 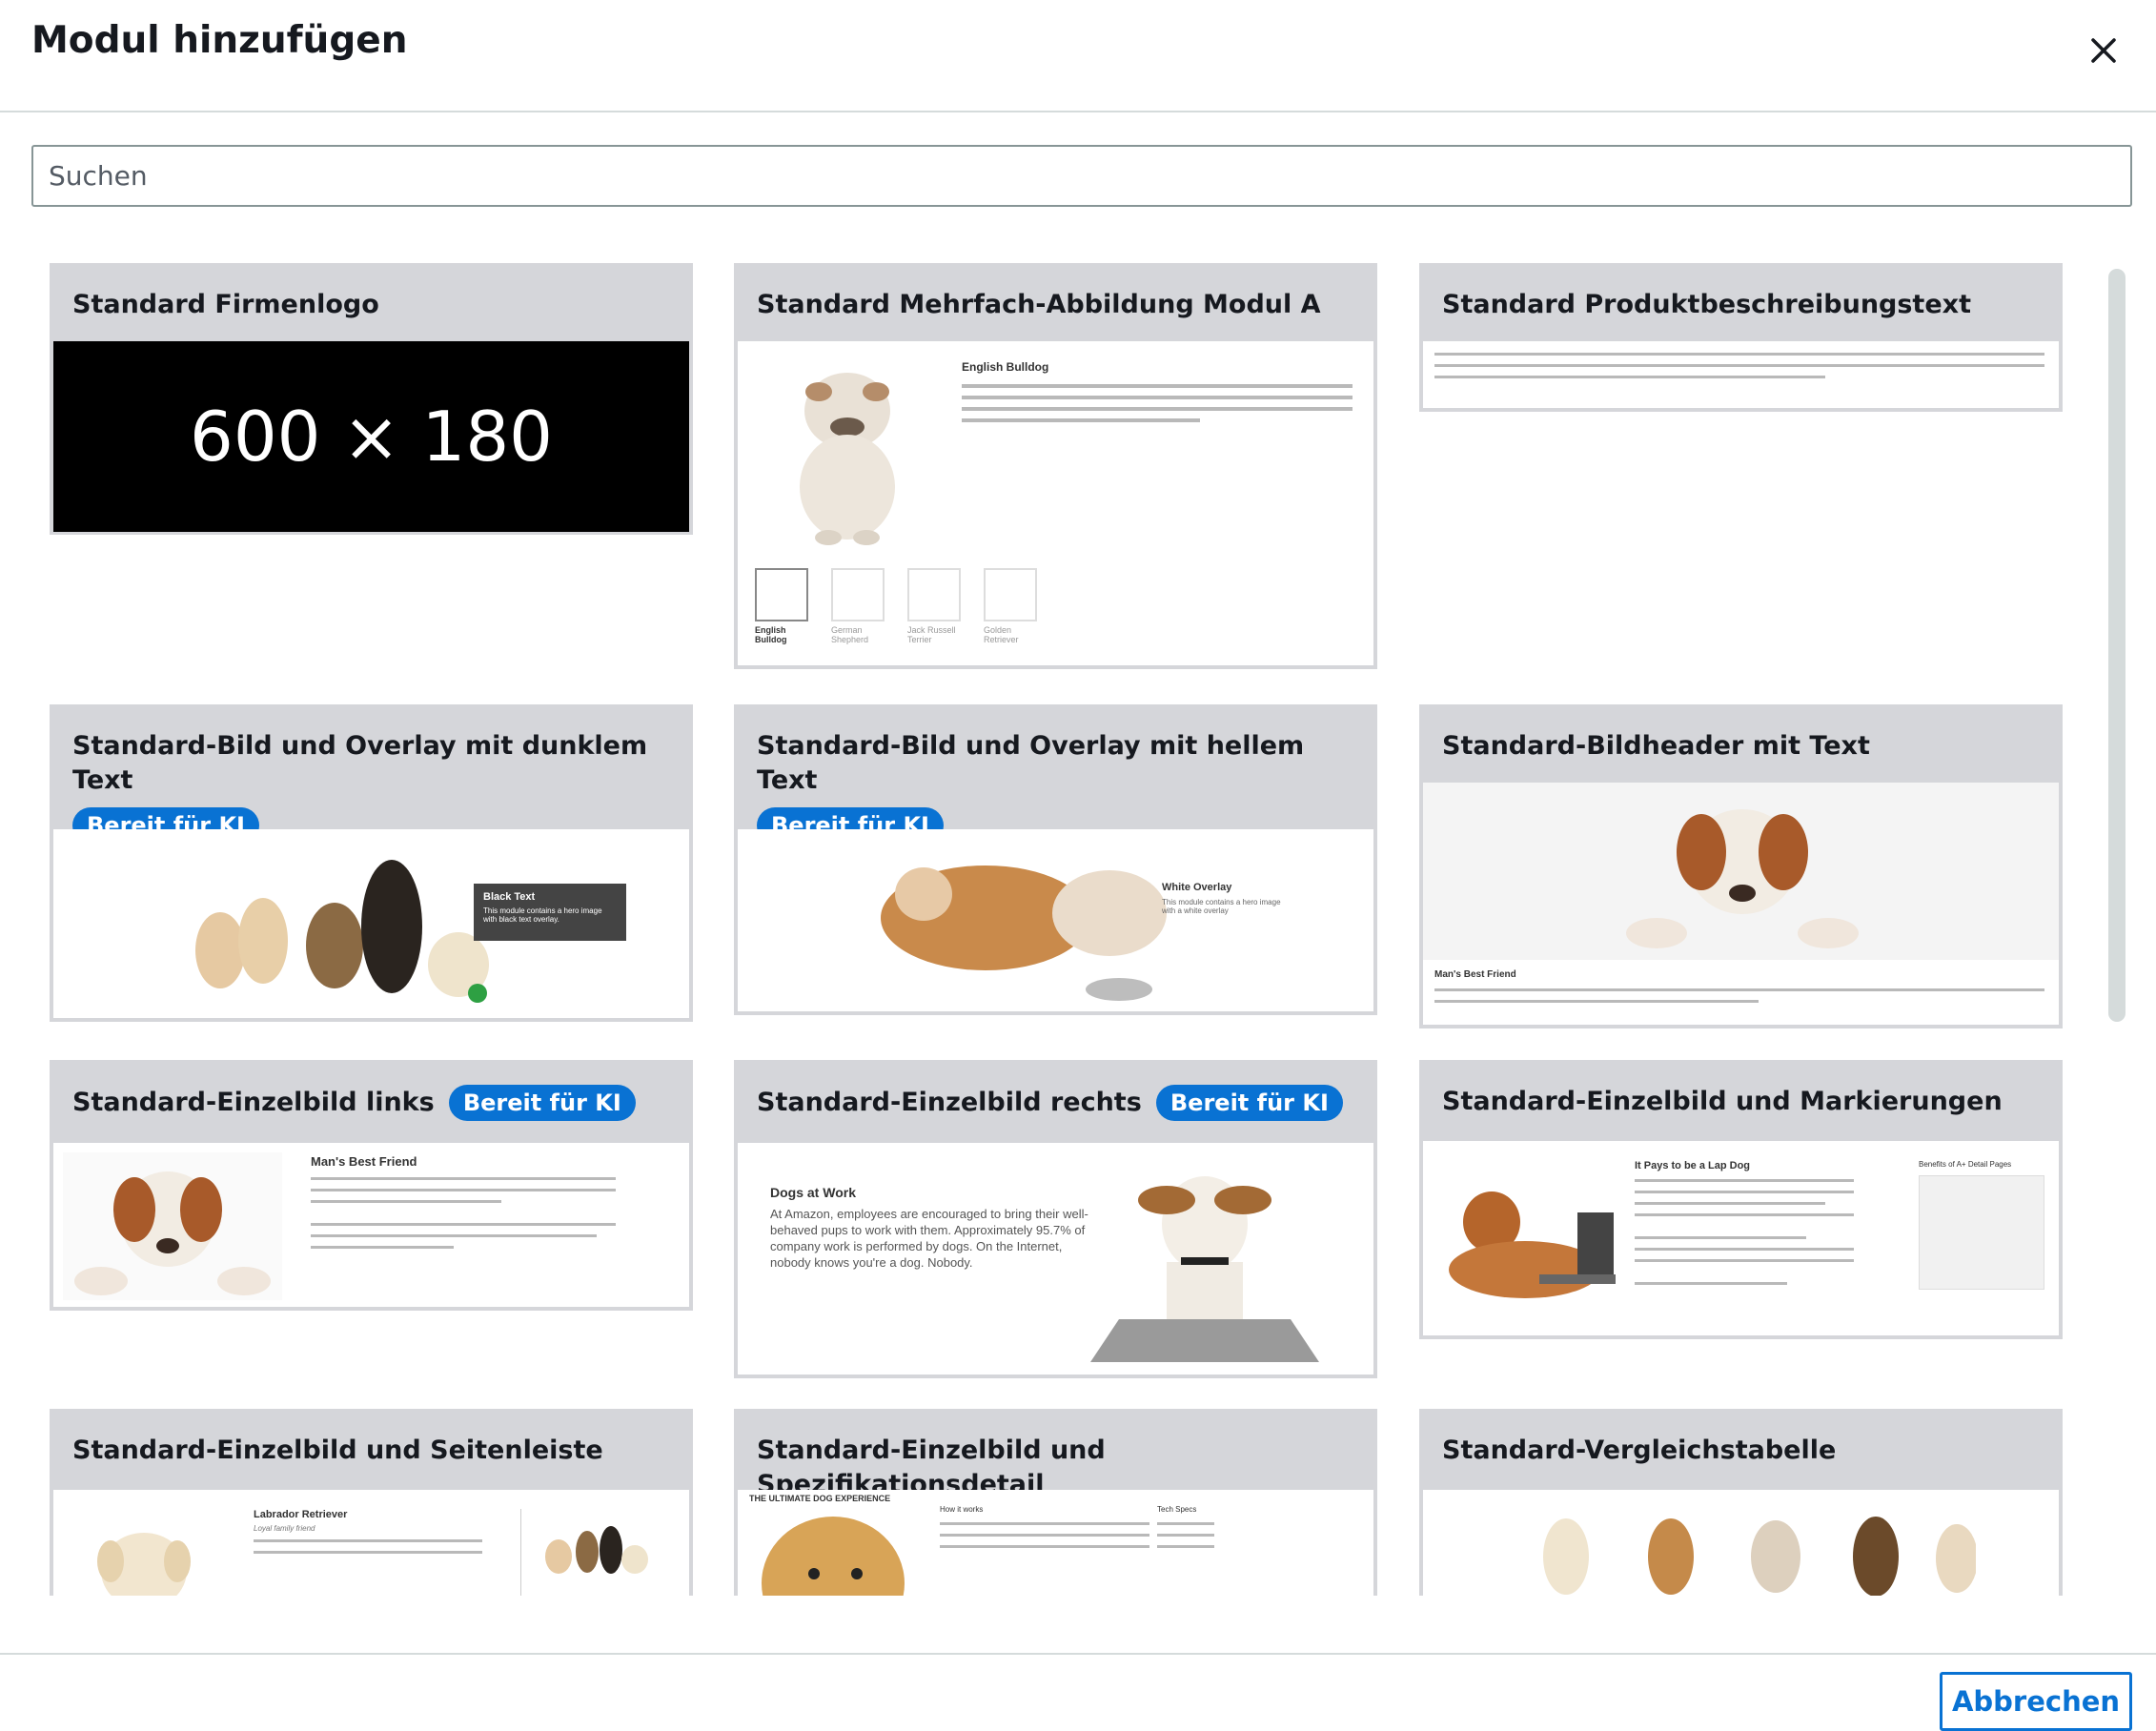 I want to click on dog-comparison-images, so click(x=1759, y=1557).